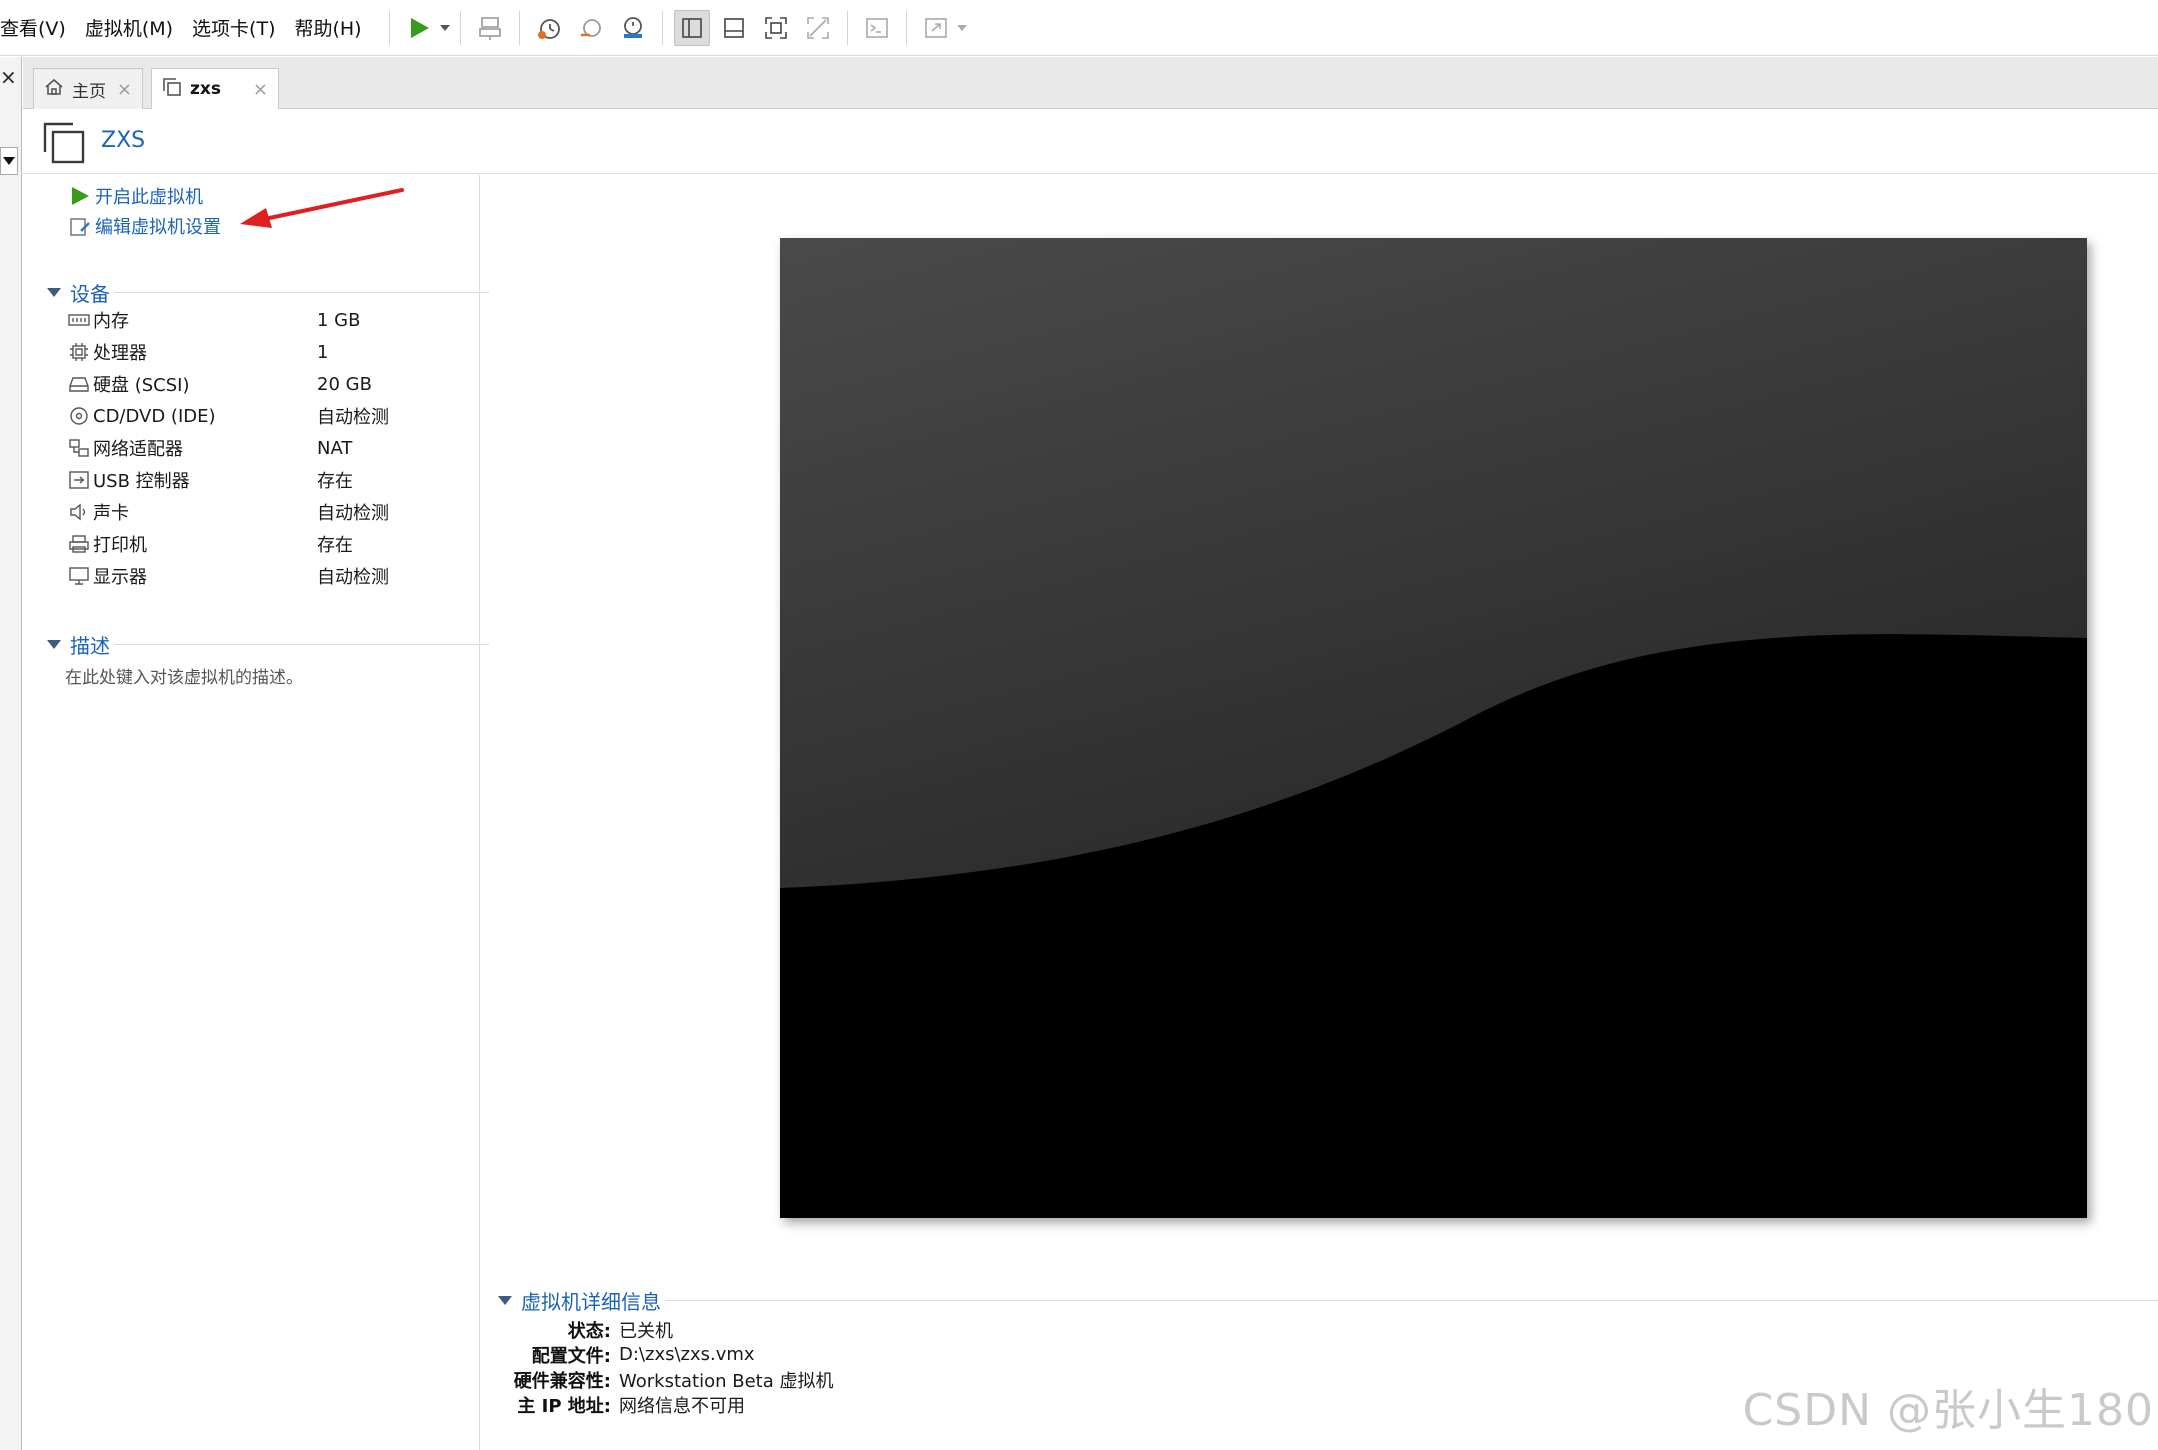 The width and height of the screenshot is (2158, 1450). What do you see at coordinates (111, 513) in the screenshot?
I see `device-name: 声卡` at bounding box center [111, 513].